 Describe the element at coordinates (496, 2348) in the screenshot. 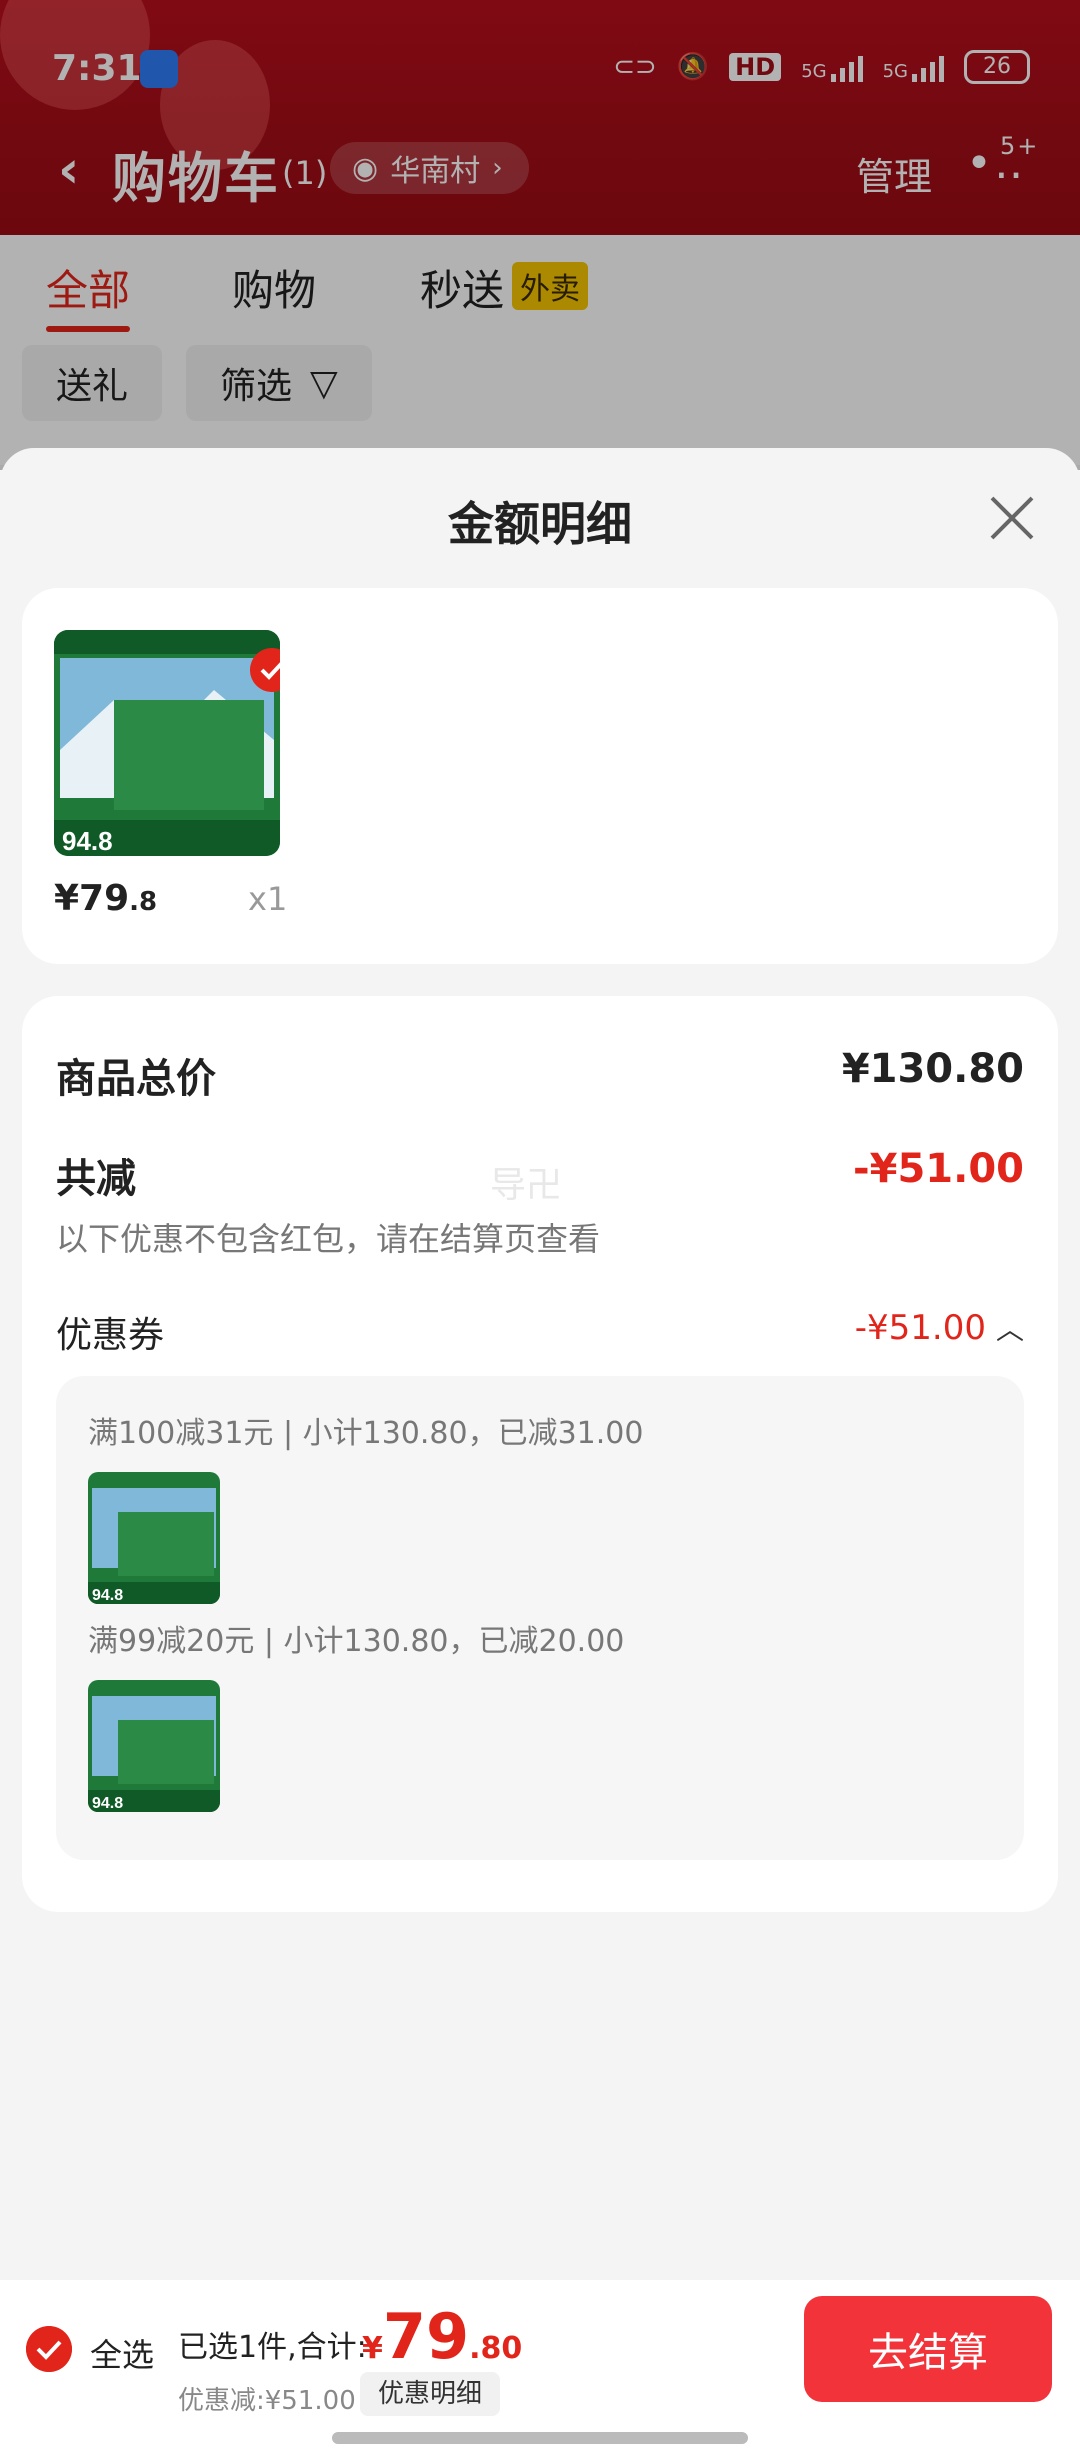

I see `total-price-dec: .80` at that location.